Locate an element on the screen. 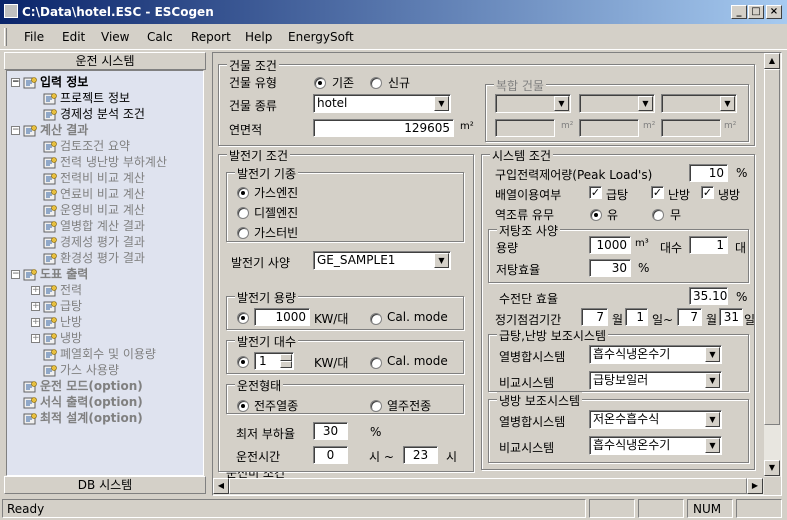 This screenshot has height=520, width=787. scroll-down-icon: ▼ is located at coordinates (772, 468).